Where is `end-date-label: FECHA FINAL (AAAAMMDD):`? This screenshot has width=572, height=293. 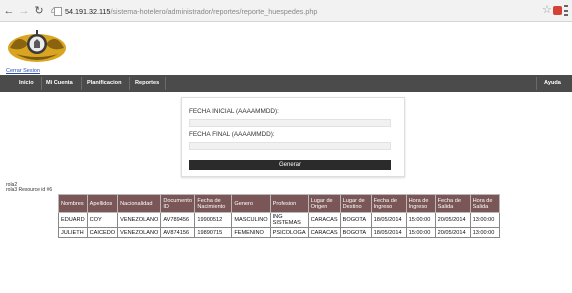 end-date-label: FECHA FINAL (AAAAMMDD): is located at coordinates (232, 134).